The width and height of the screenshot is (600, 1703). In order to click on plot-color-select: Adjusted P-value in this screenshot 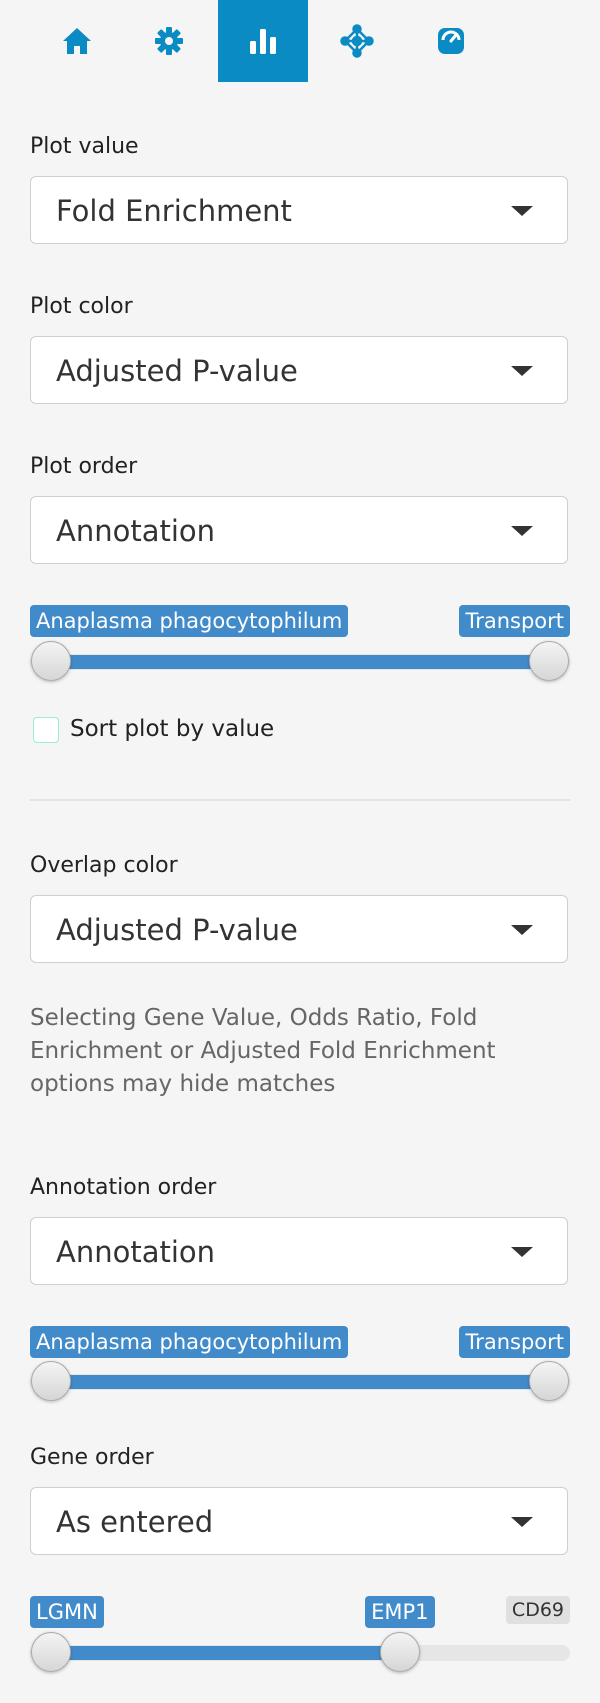, I will do `click(299, 370)`.